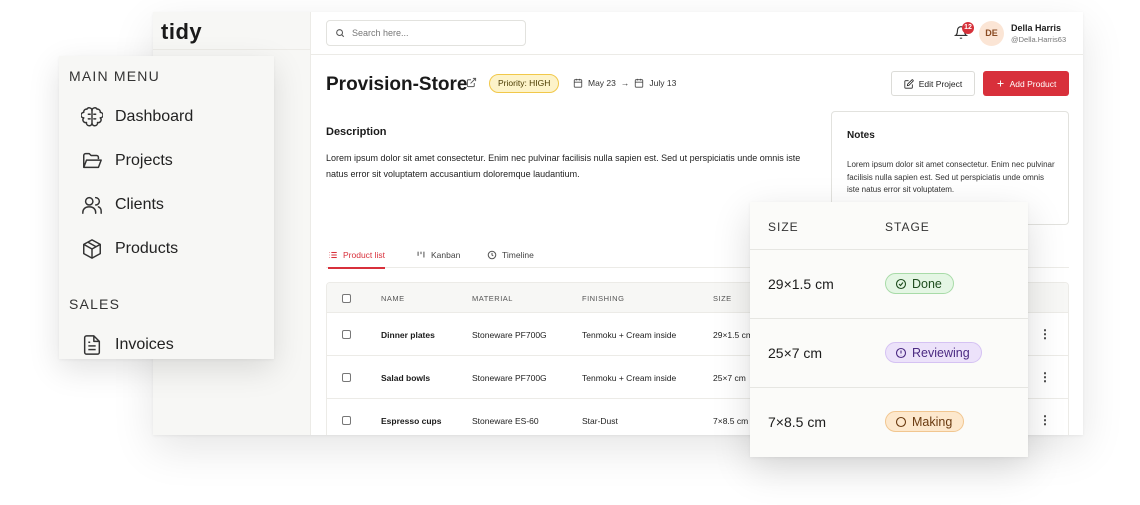 This screenshot has height=505, width=1140. Describe the element at coordinates (340, 33) in the screenshot. I see `search-icon` at that location.